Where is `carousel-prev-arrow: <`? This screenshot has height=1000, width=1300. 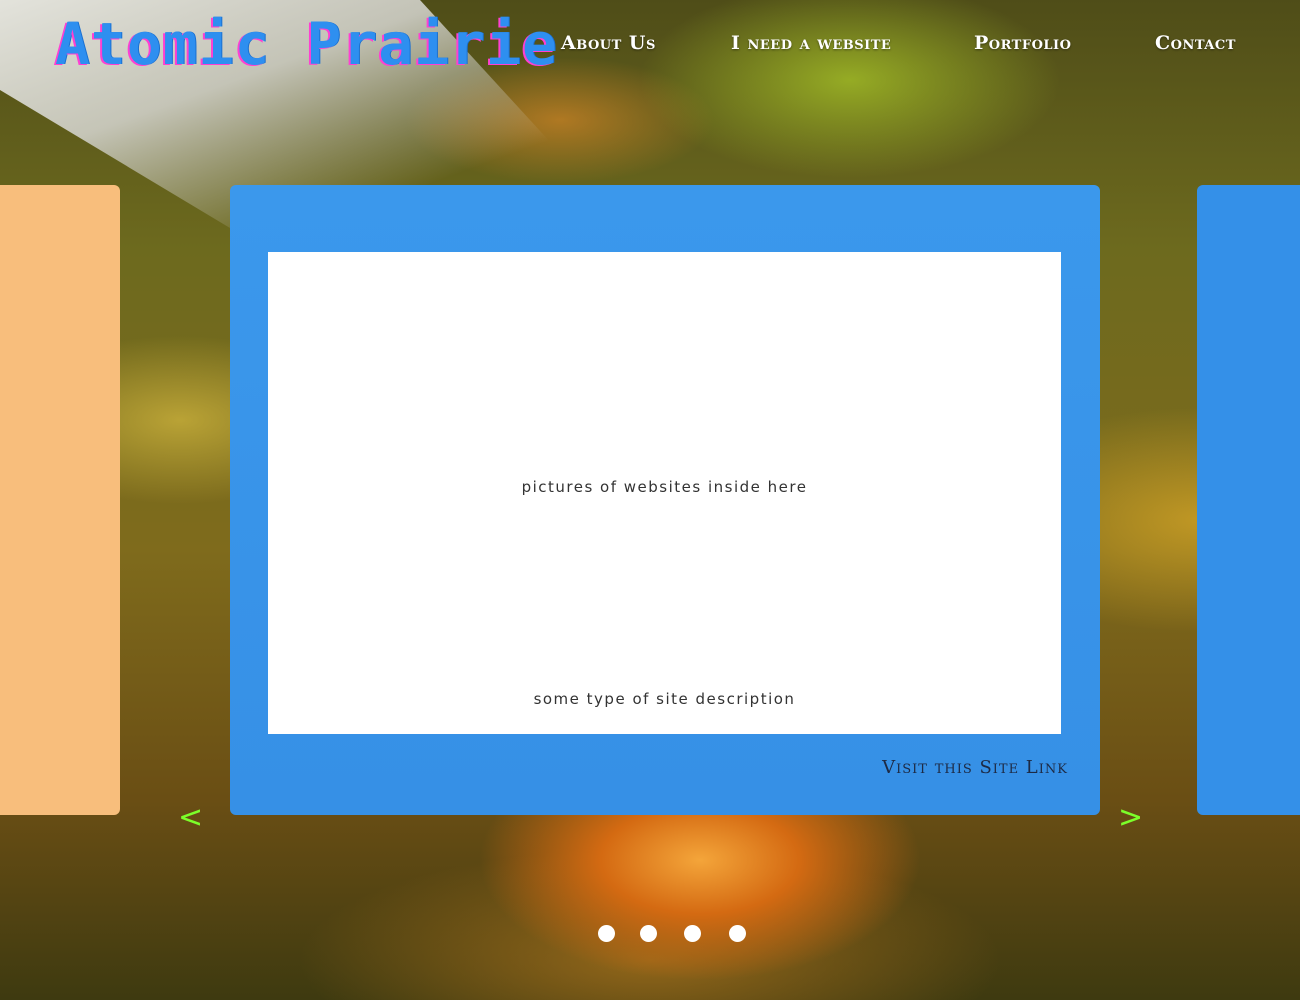
carousel-prev-arrow: < is located at coordinates (190, 817).